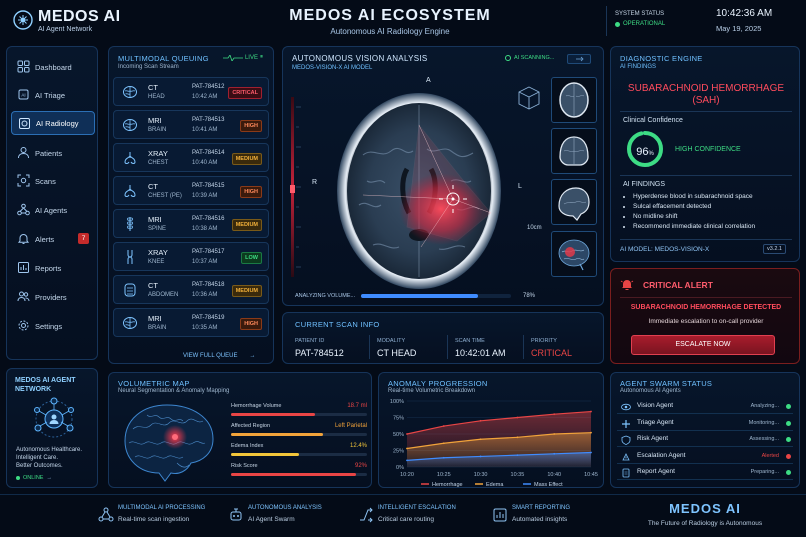  I want to click on sidebar-item-scans: Scans, so click(53, 181).